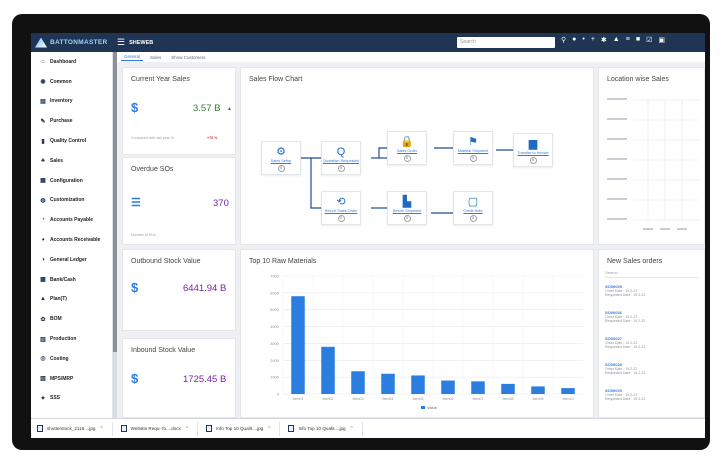 The height and width of the screenshot is (461, 722). I want to click on chat-icon: ■, so click(638, 40).